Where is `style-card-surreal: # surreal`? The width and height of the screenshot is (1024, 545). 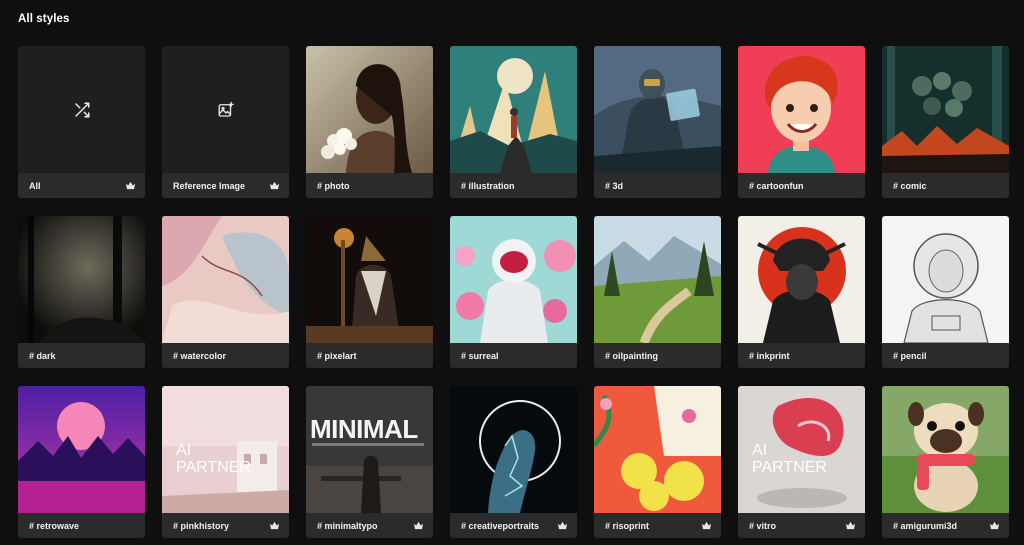 style-card-surreal: # surreal is located at coordinates (513, 292).